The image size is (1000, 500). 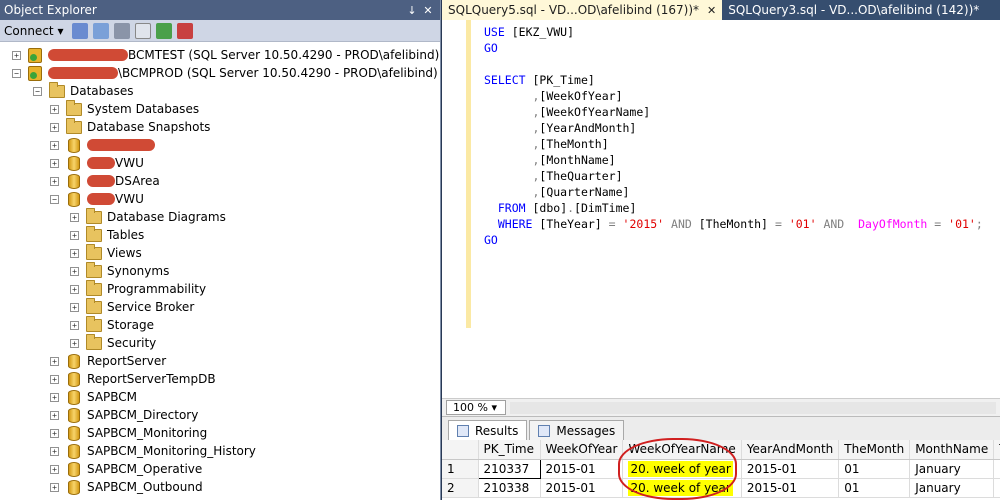 I want to click on grid-cell: 210338, so click(x=509, y=488).